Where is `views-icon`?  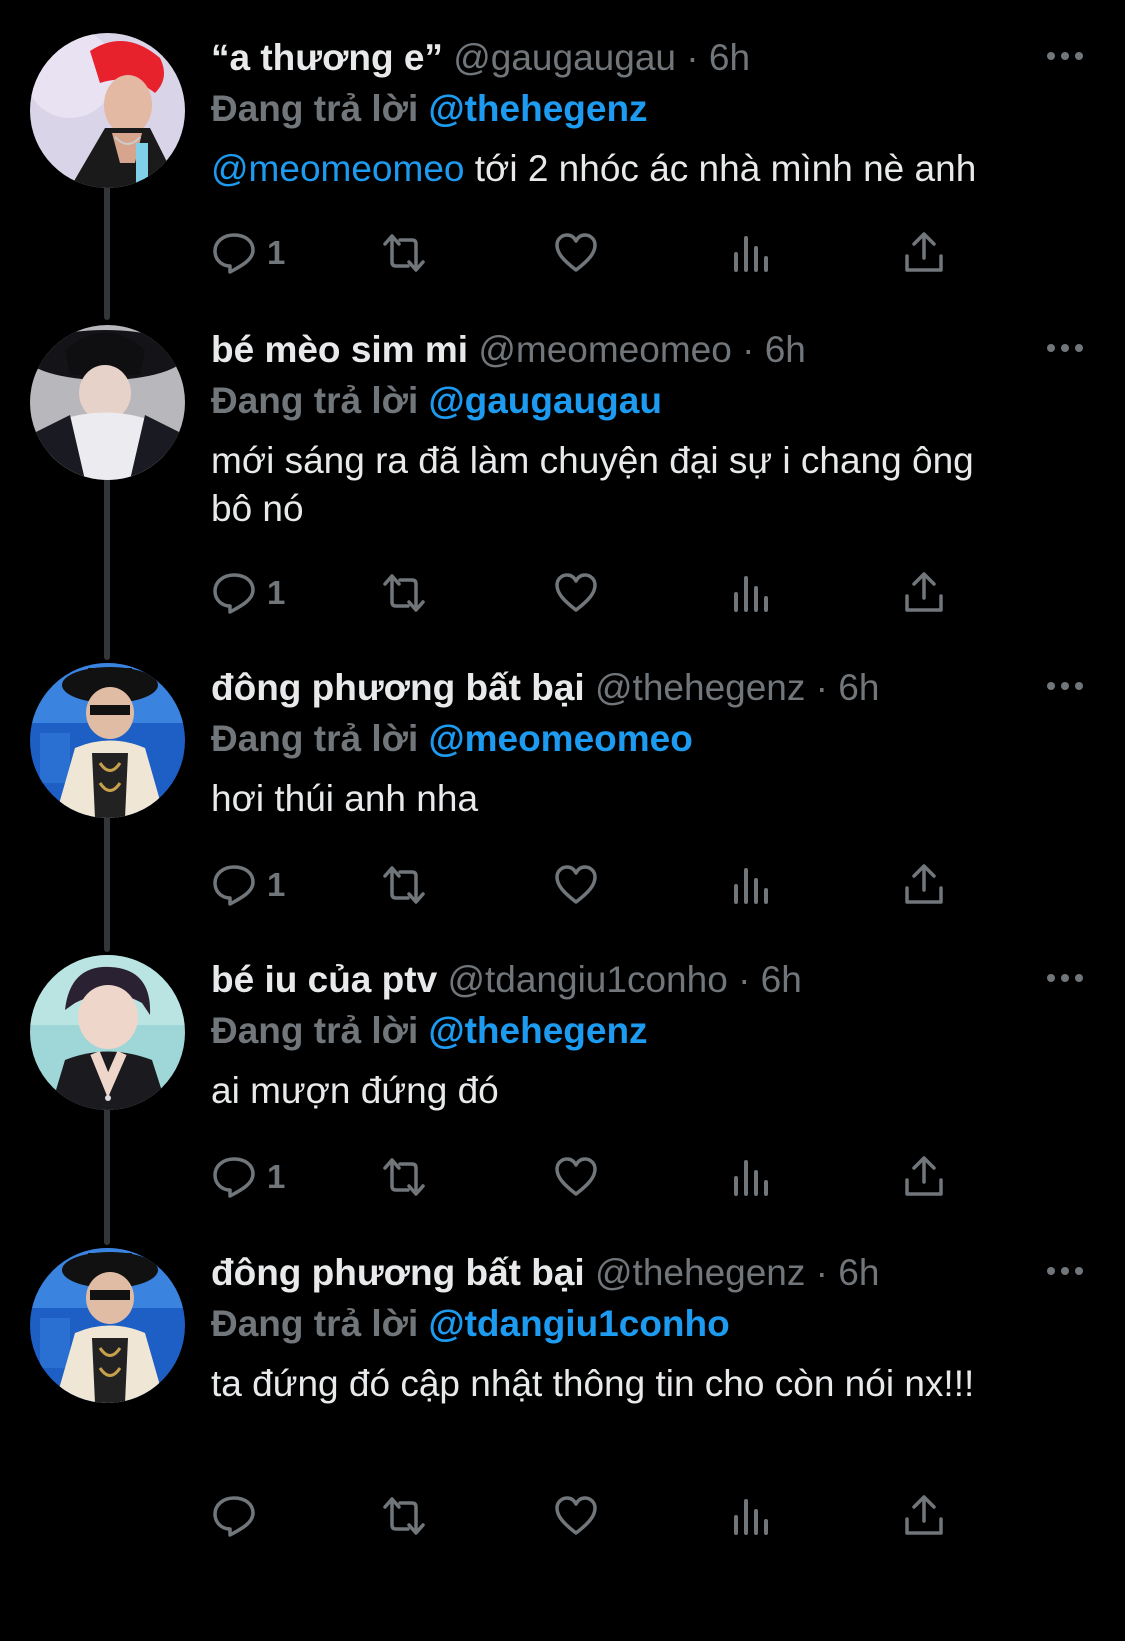
views-icon is located at coordinates (751, 1178).